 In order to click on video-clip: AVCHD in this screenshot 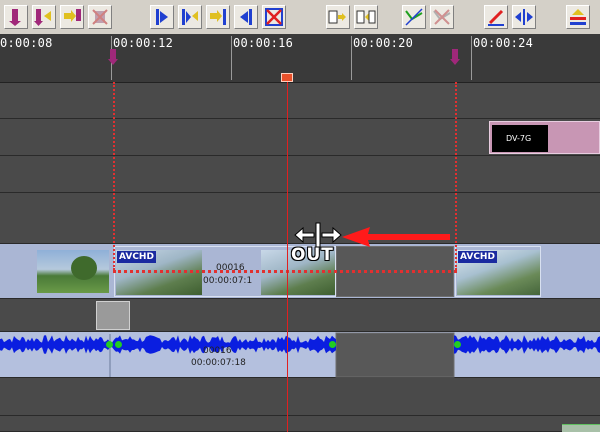, I will do `click(498, 271)`.